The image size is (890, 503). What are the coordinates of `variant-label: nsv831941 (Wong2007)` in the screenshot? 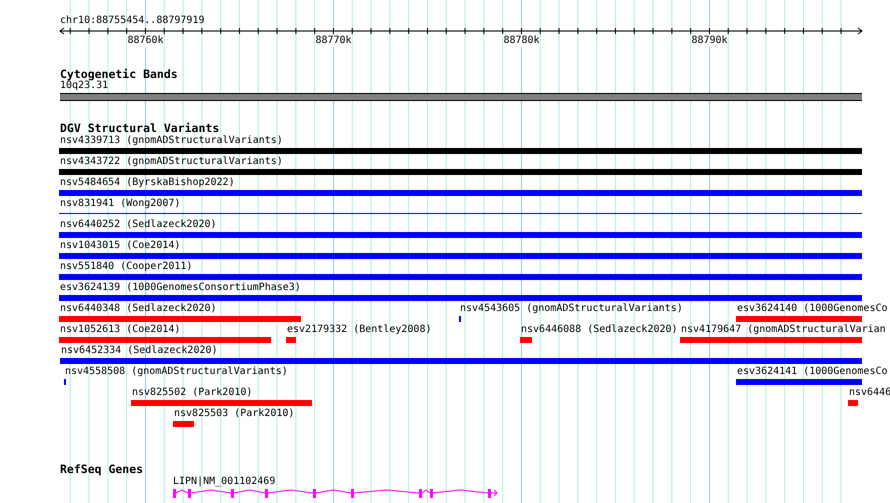 It's located at (120, 204).